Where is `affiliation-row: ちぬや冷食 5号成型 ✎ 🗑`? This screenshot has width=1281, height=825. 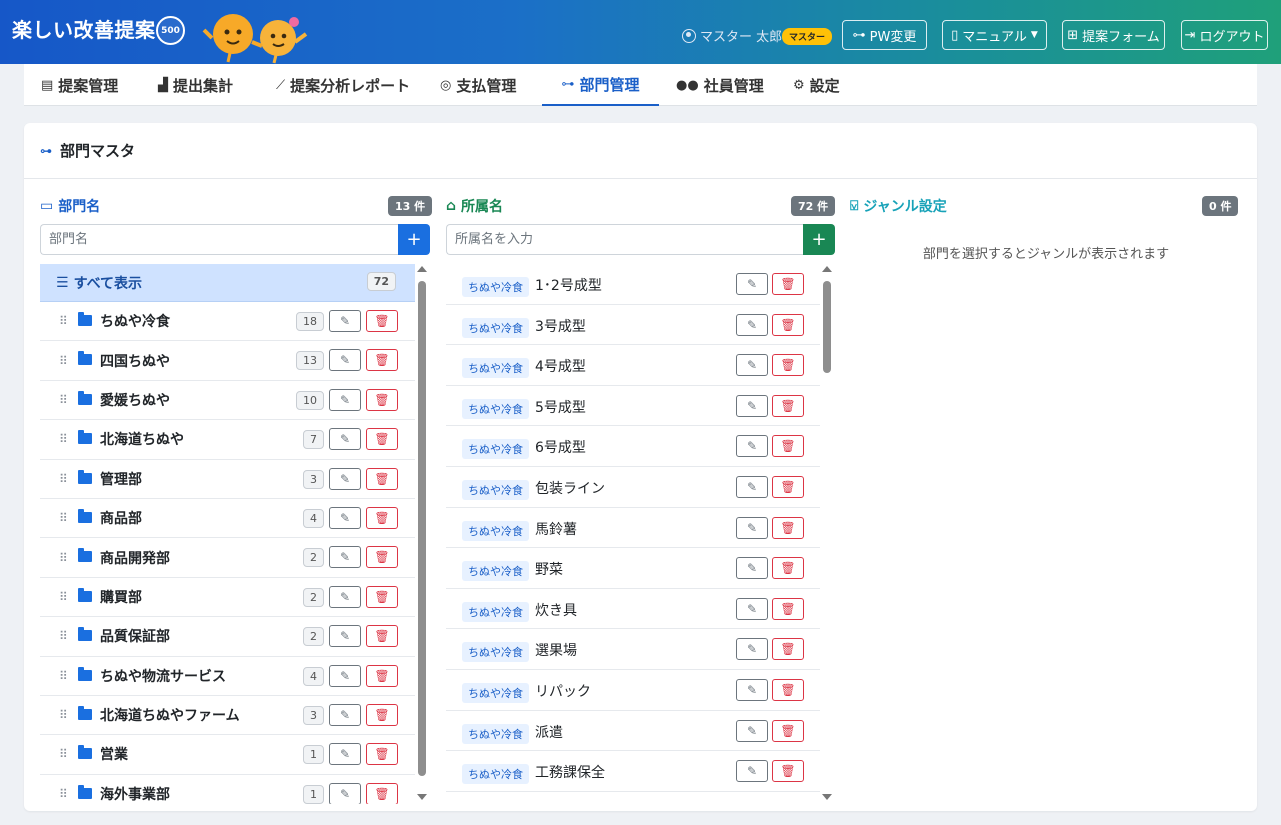 affiliation-row: ちぬや冷食 5号成型 ✎ 🗑 is located at coordinates (633, 406).